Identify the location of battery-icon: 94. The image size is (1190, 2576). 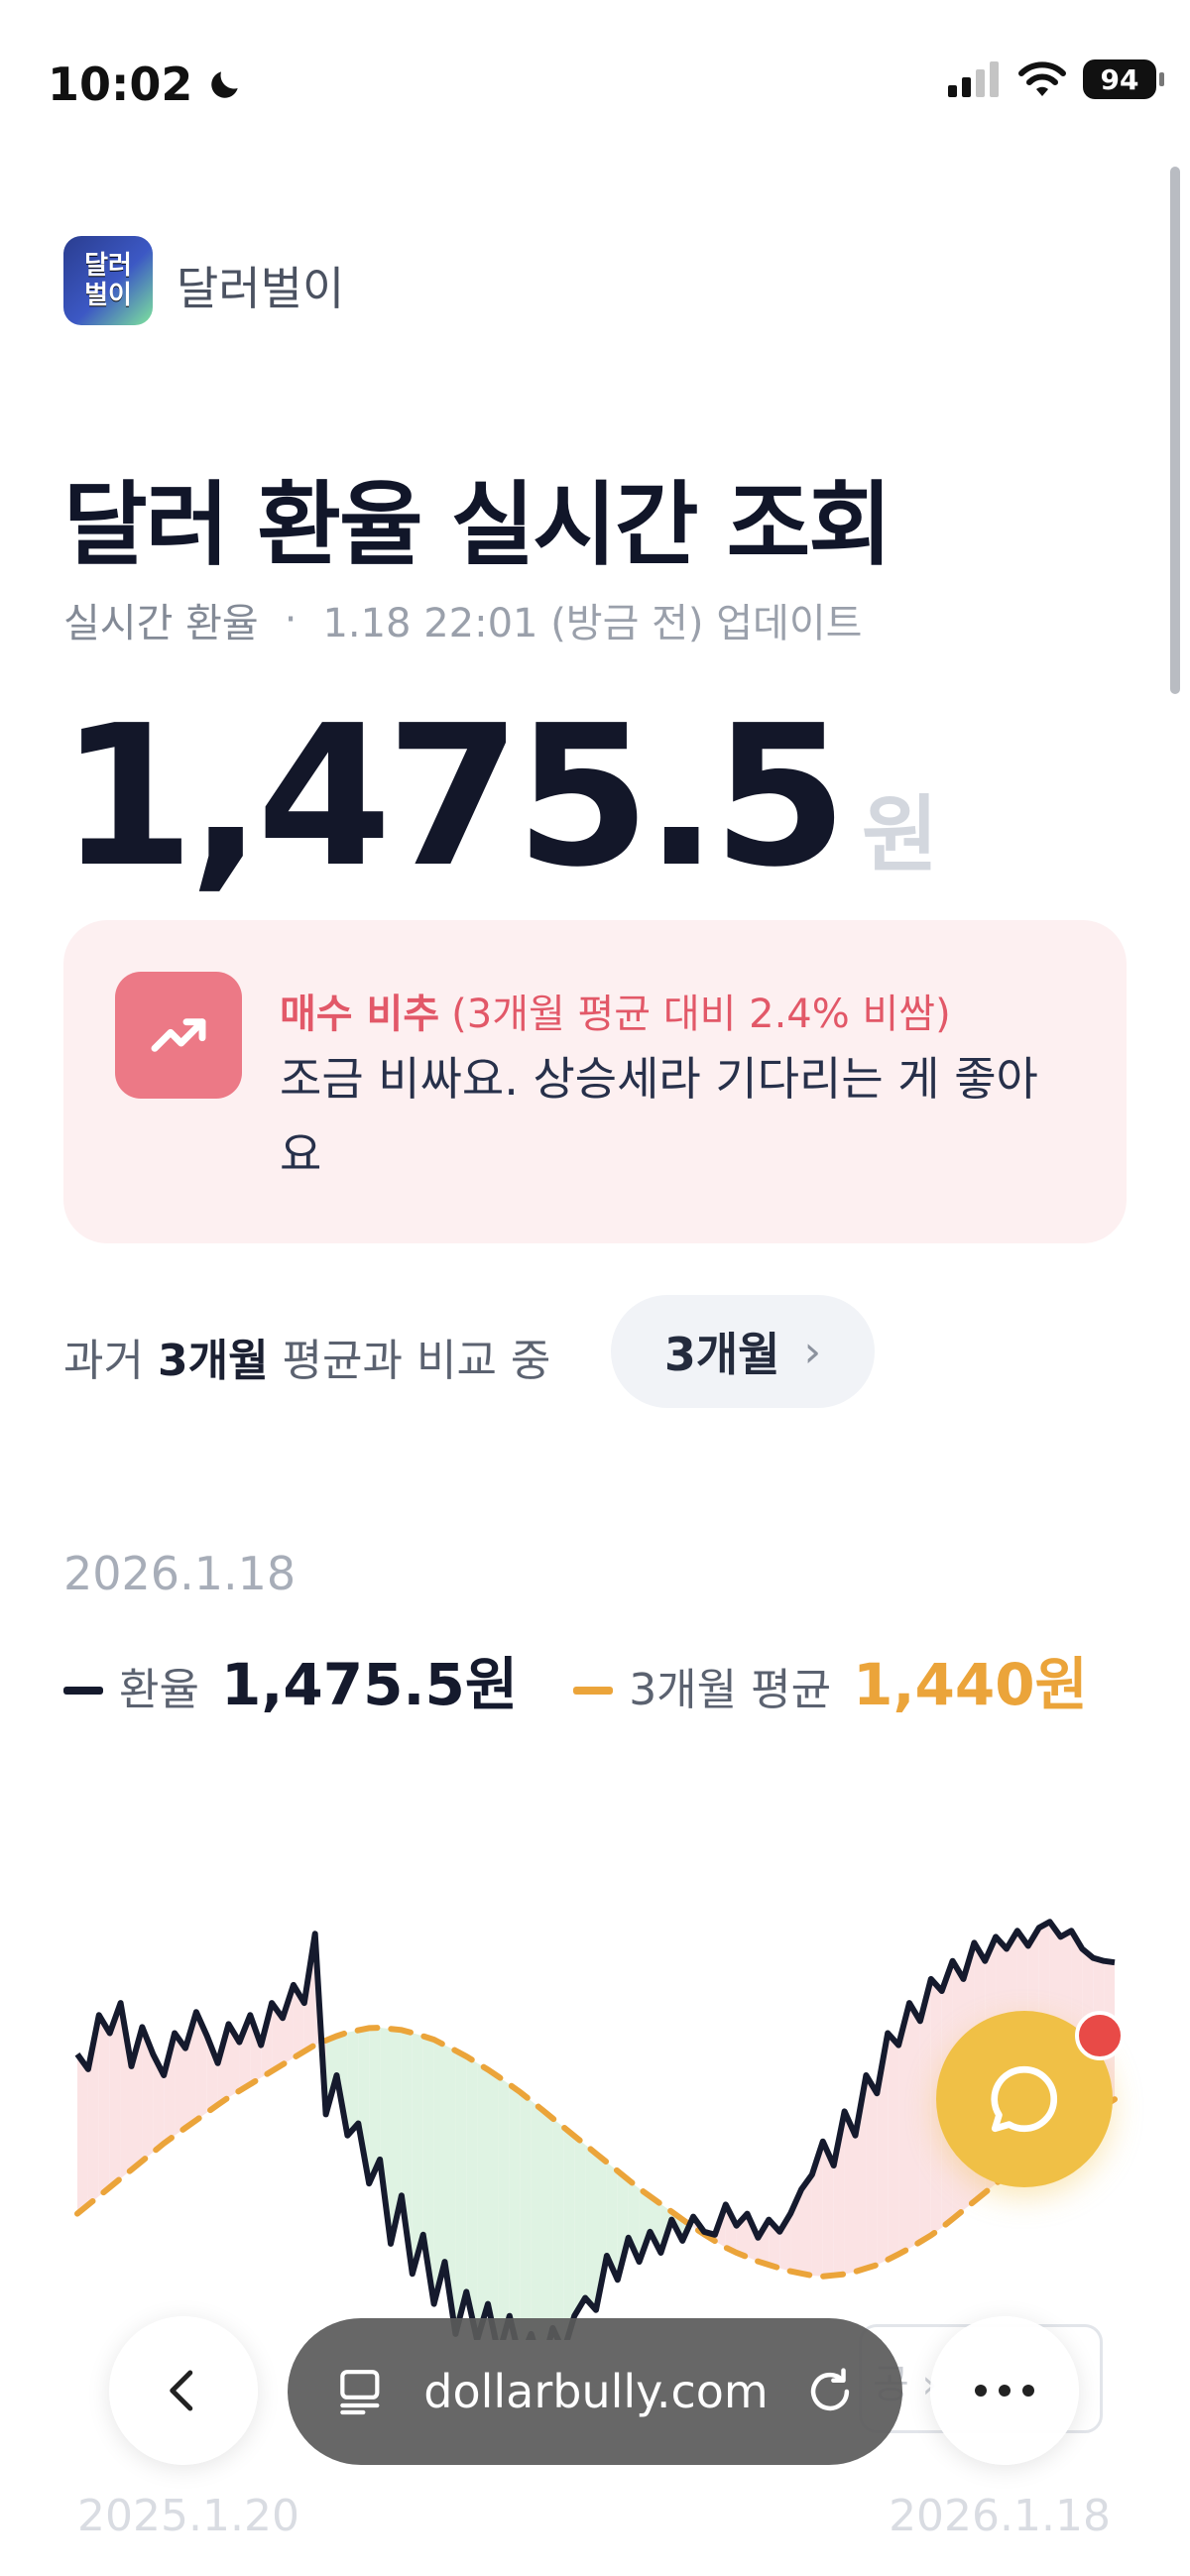
(1123, 79).